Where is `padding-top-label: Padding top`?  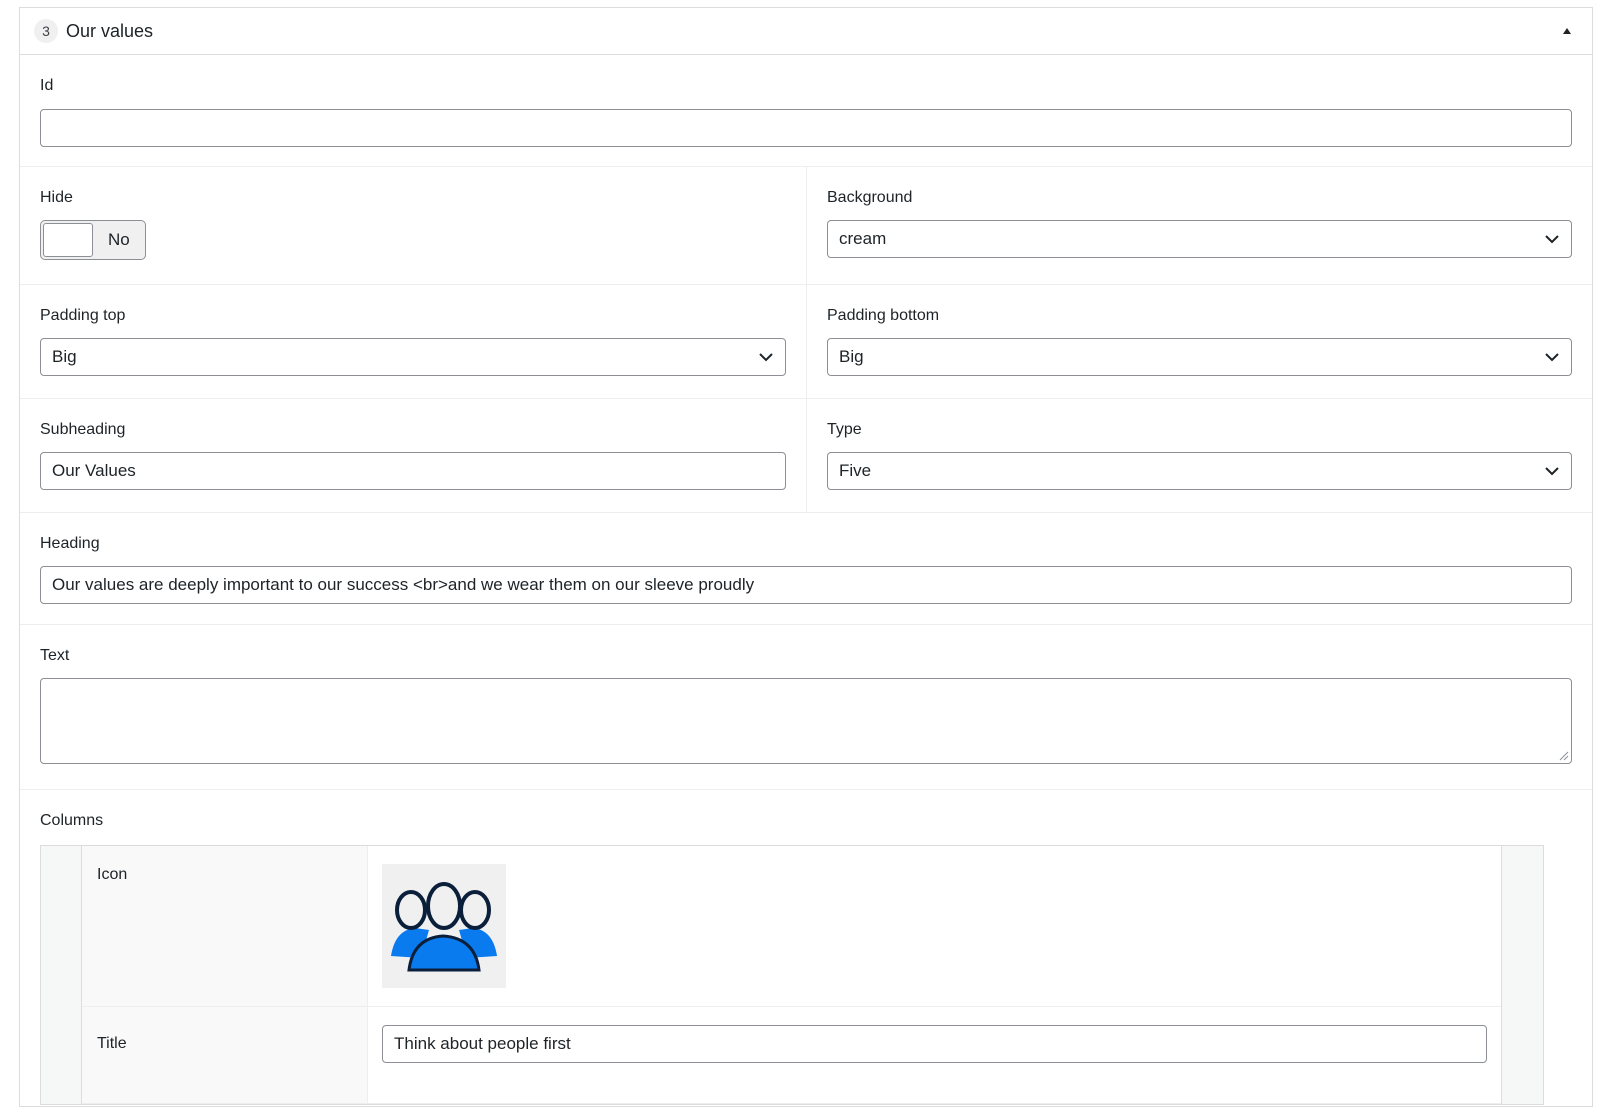 padding-top-label: Padding top is located at coordinates (83, 315).